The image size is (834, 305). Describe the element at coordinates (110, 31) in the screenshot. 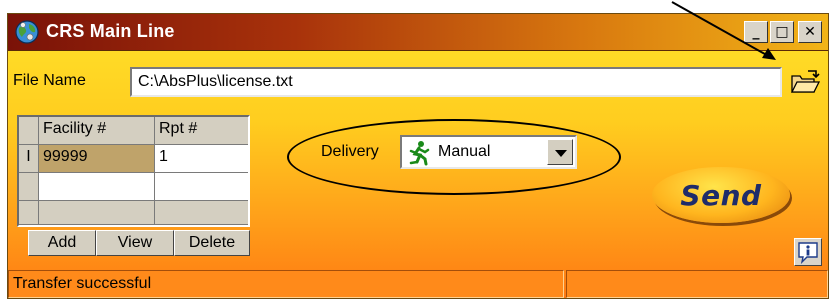

I see `window-title: CRS Main Line` at that location.